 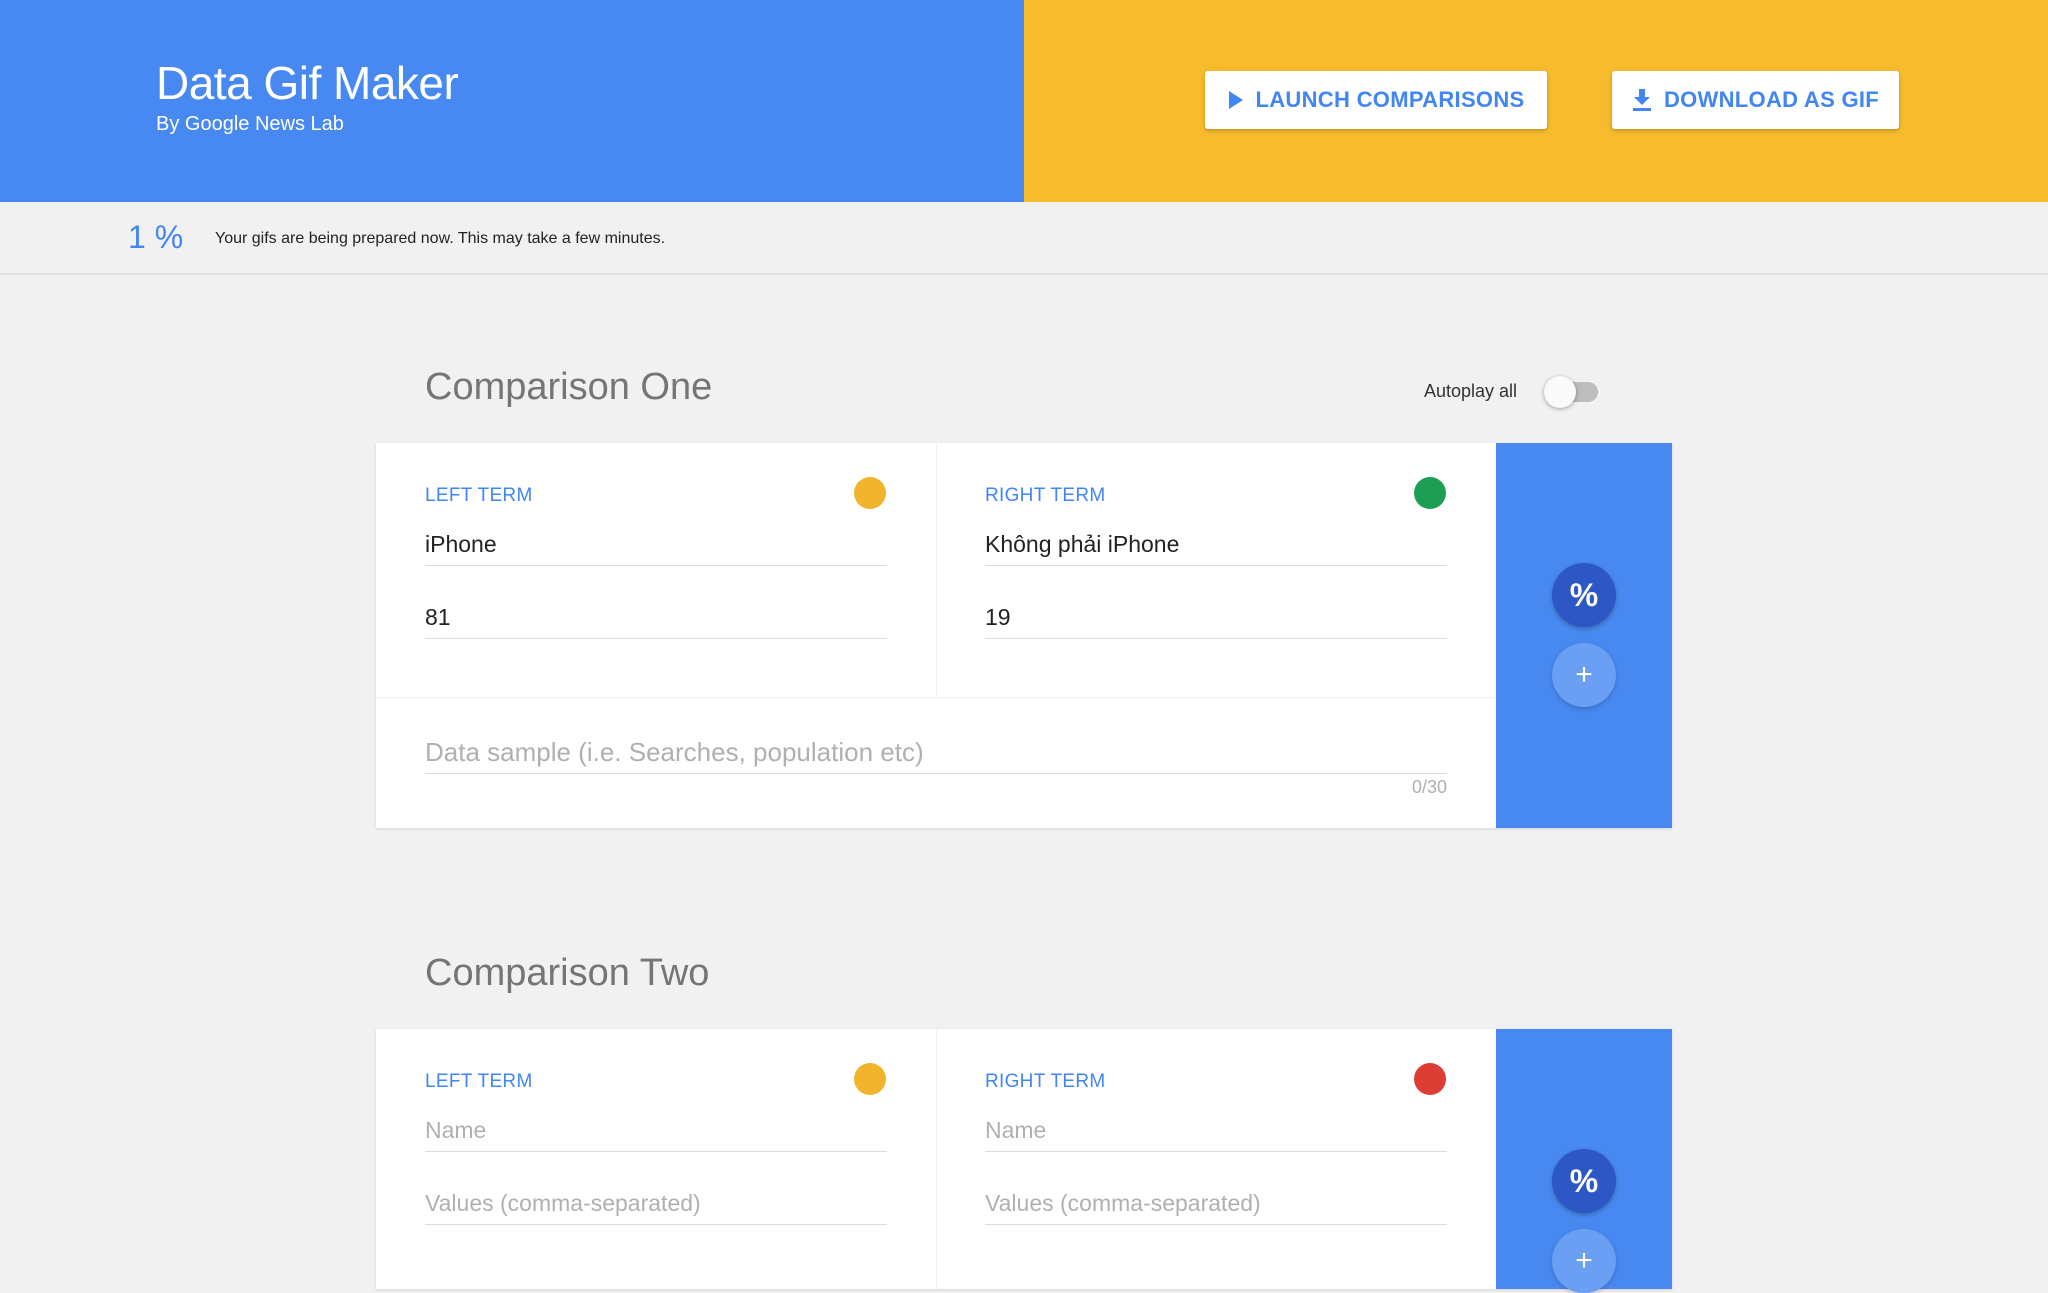 What do you see at coordinates (936, 697) in the screenshot?
I see `sample-divider` at bounding box center [936, 697].